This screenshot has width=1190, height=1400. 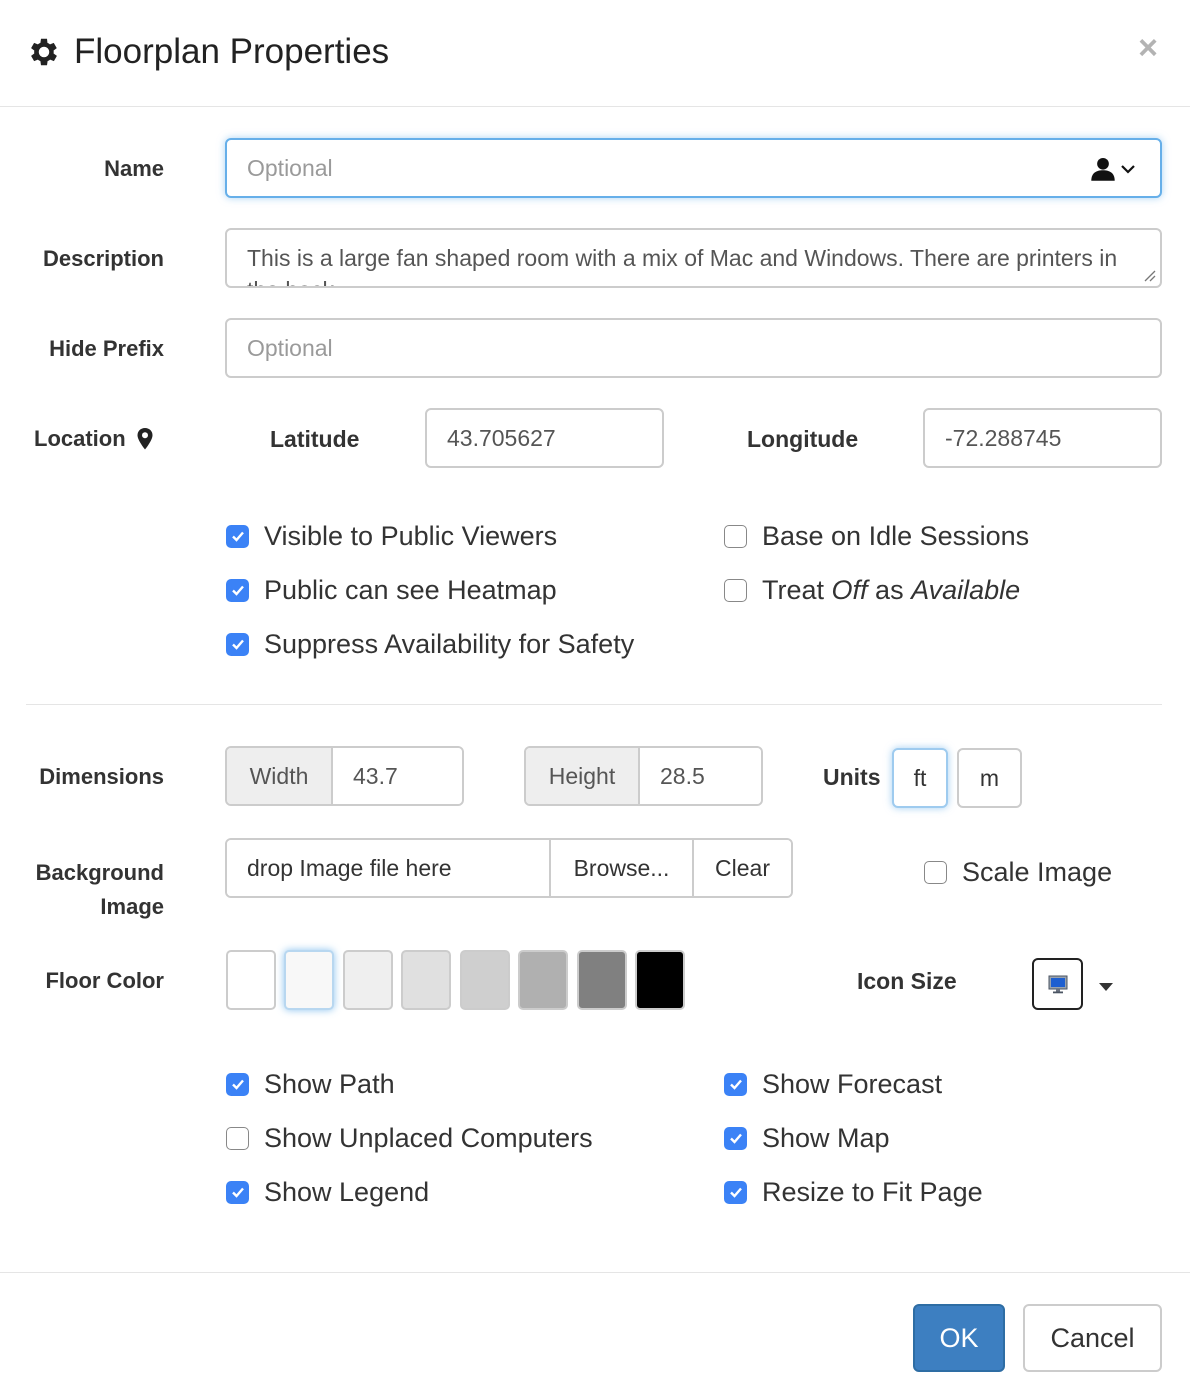 What do you see at coordinates (389, 868) in the screenshot?
I see `image-drop-zone: drop Image file here` at bounding box center [389, 868].